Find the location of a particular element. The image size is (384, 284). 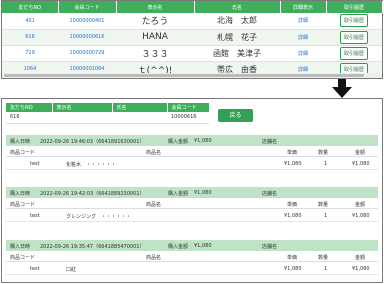

member-code: 10000000401 is located at coordinates (87, 21).